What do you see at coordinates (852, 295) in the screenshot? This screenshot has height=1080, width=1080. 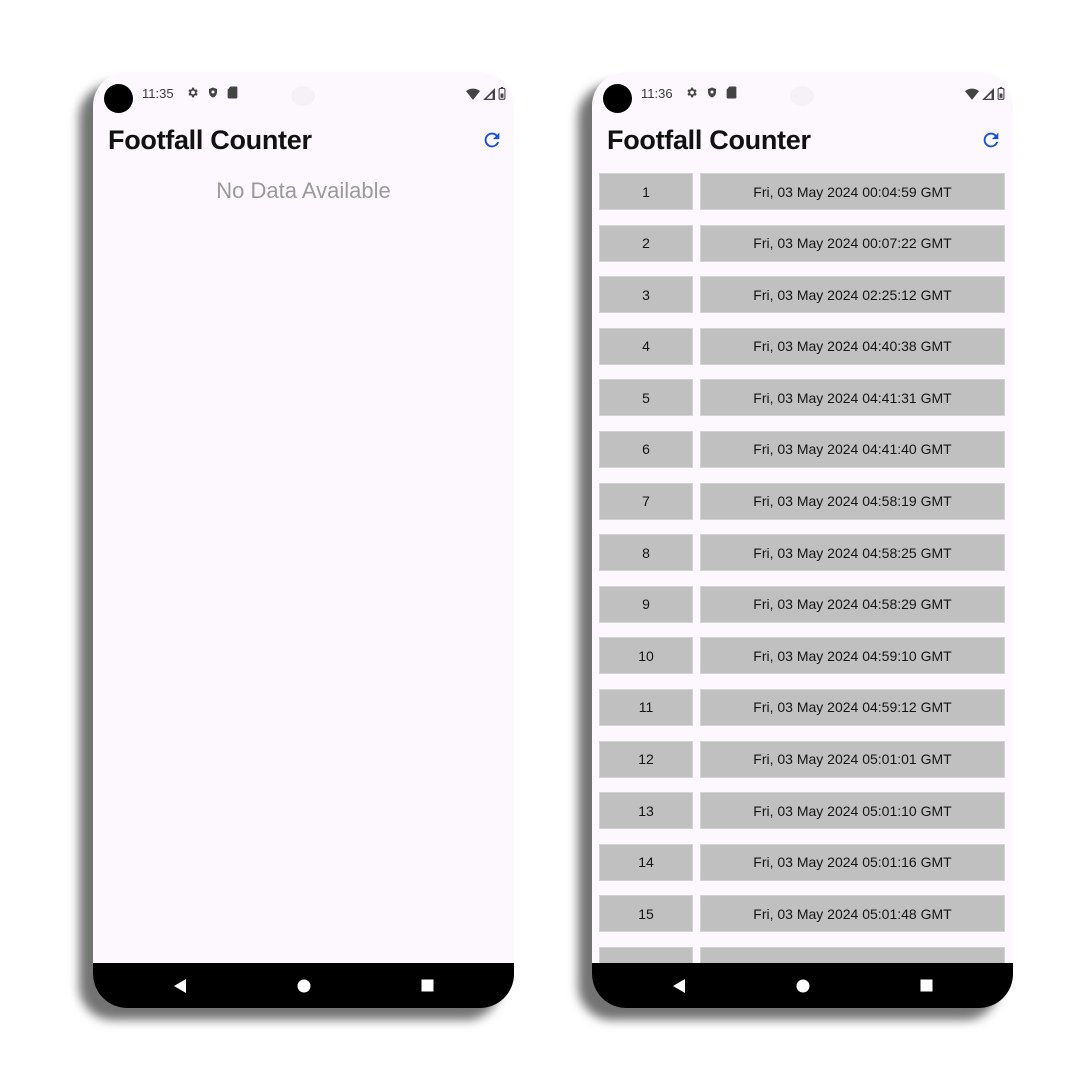 I see `entry-timestamp: Fri, 03 May 2024 02:25:12 GMT` at bounding box center [852, 295].